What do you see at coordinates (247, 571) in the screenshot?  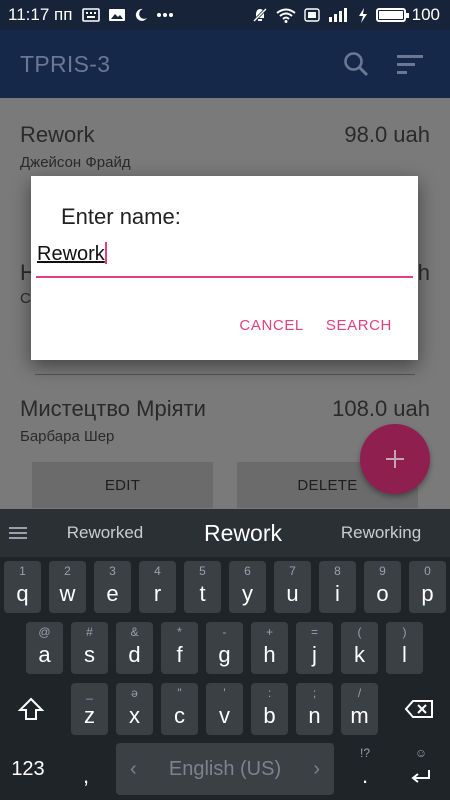 I see `key-secondary-label: 6` at bounding box center [247, 571].